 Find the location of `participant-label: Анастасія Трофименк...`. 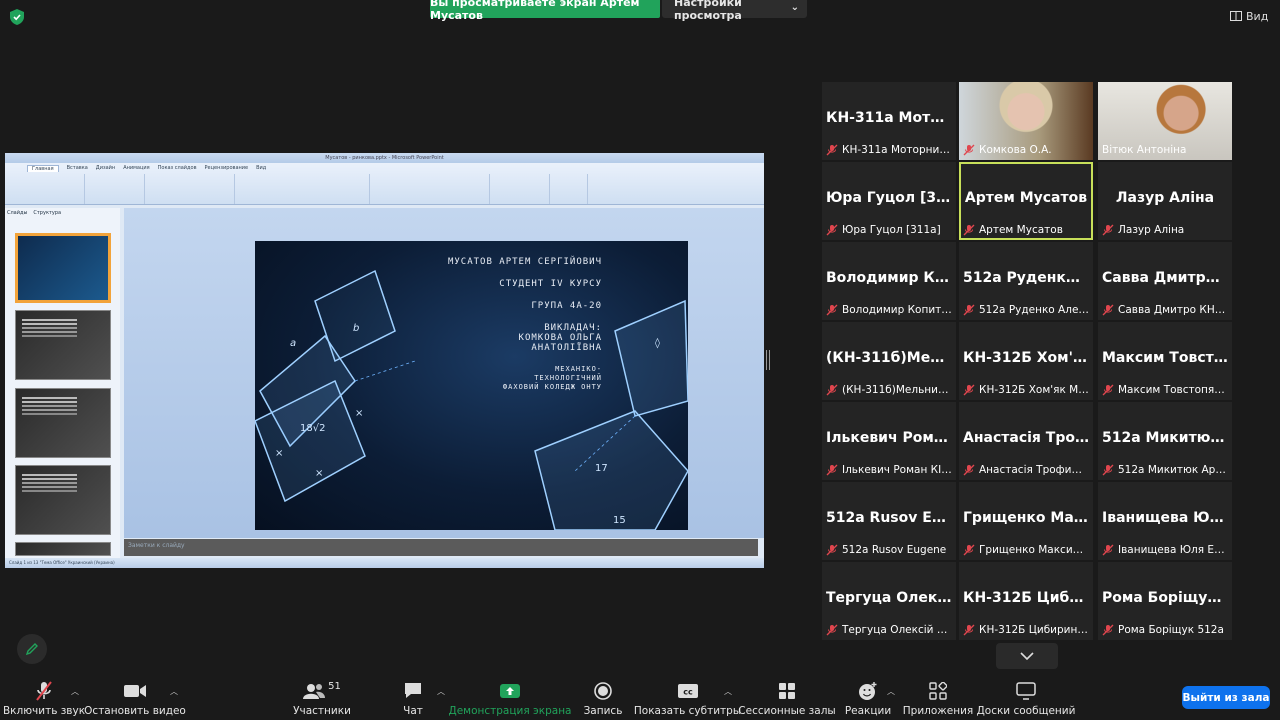

participant-label: Анастасія Трофименк... is located at coordinates (1026, 470).